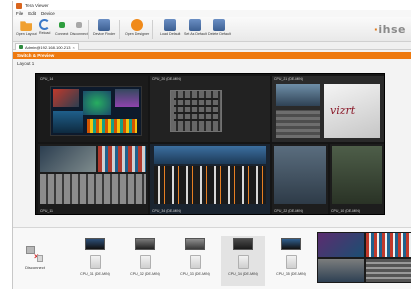 This screenshot has width=411, height=289. I want to click on disconnect-target: × Disconnect, so click(35, 258).